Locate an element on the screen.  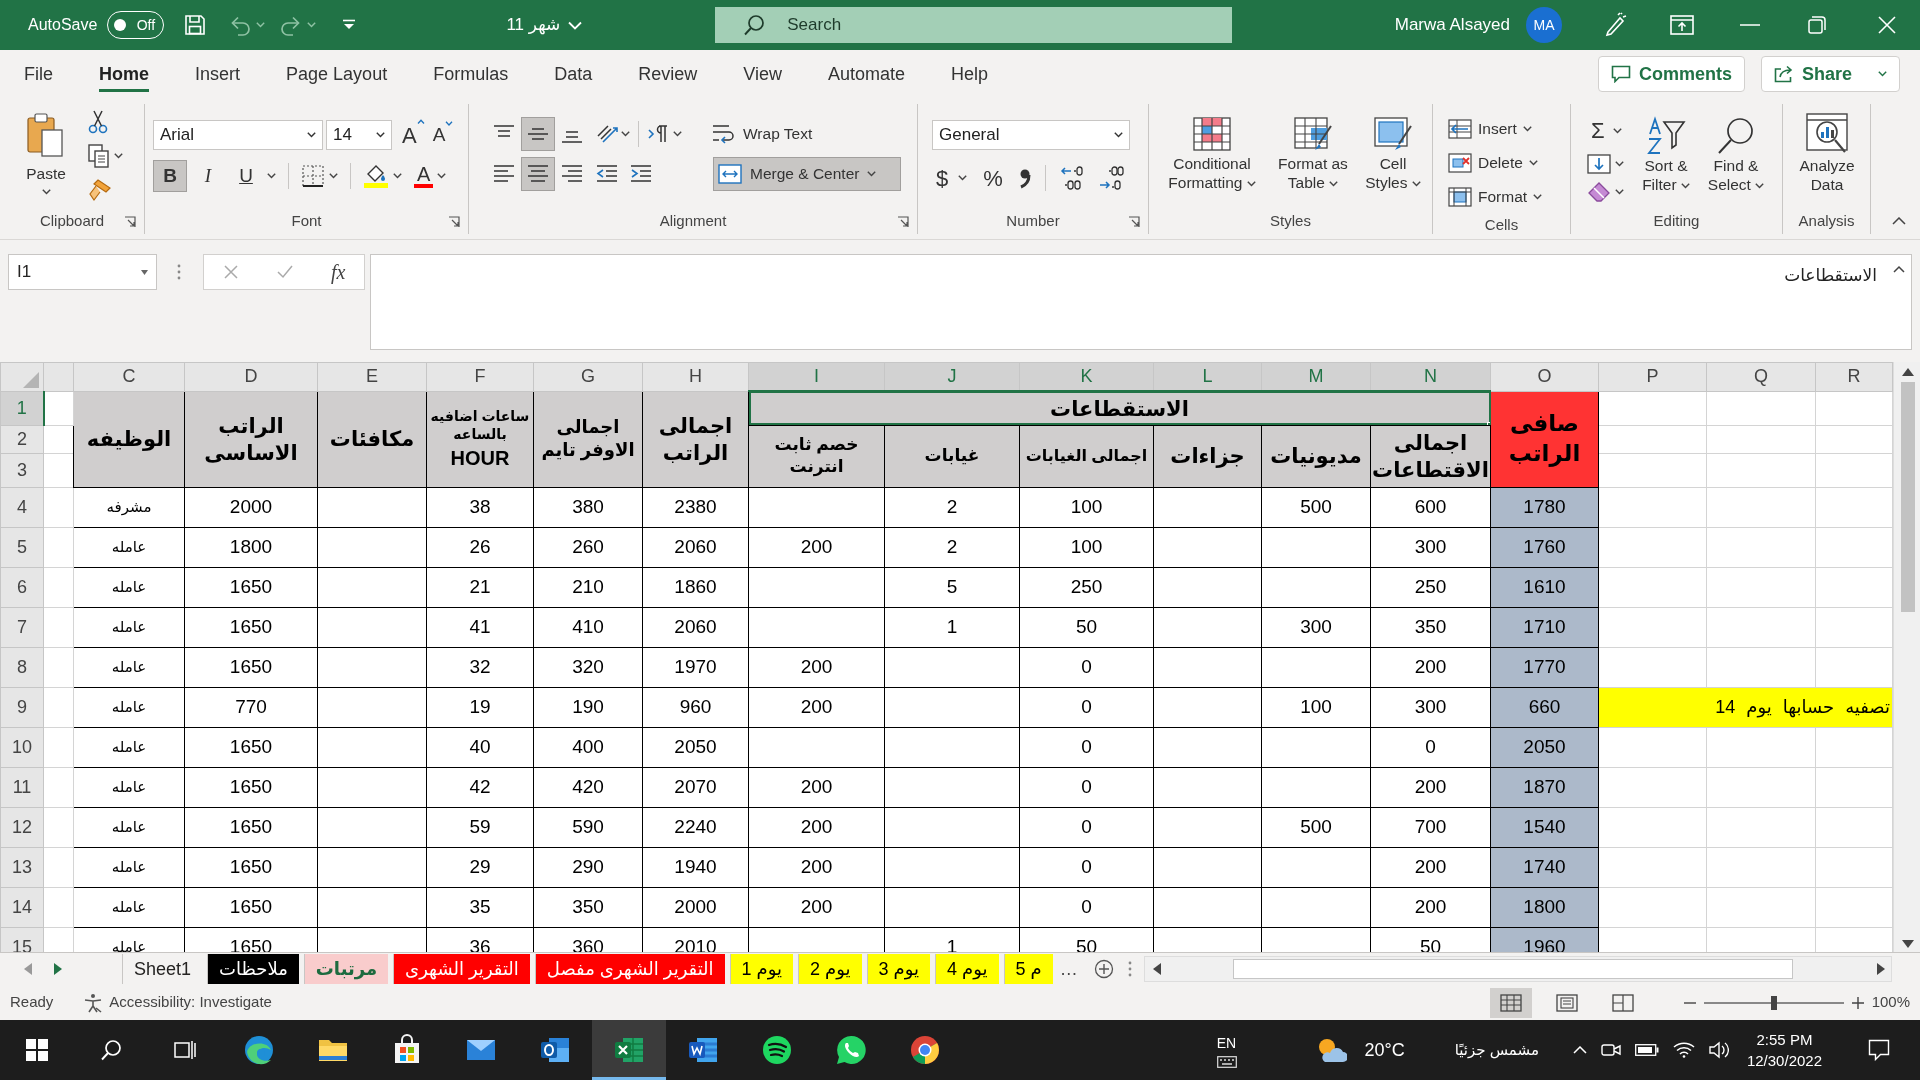
fill-color-icon is located at coordinates (376, 176).